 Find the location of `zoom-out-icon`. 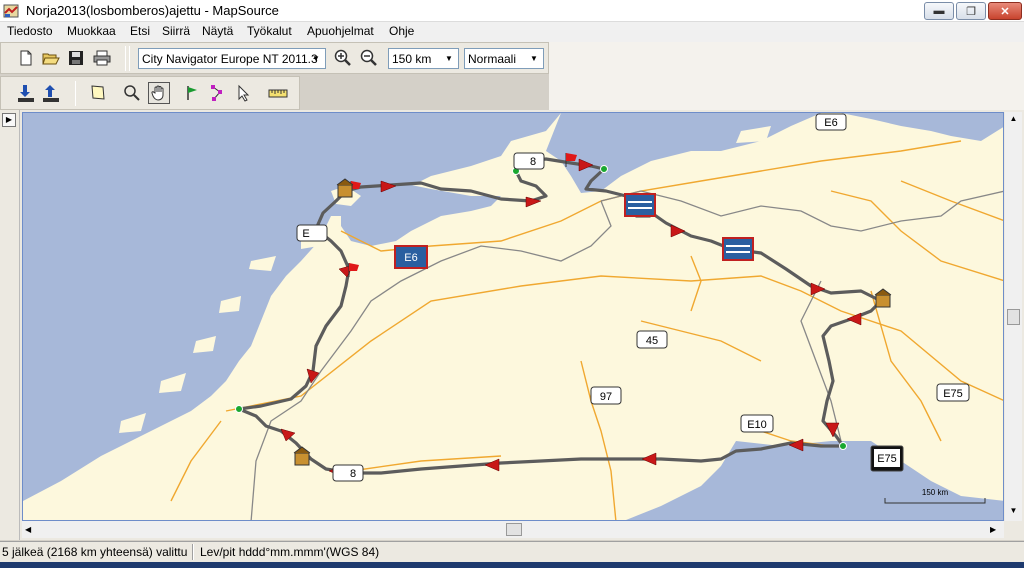

zoom-out-icon is located at coordinates (369, 58).